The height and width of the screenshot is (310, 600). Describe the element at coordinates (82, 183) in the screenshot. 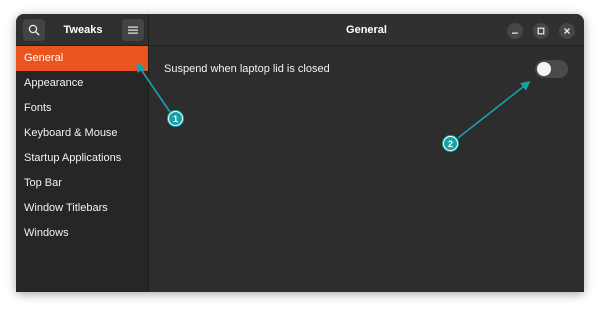

I see `sidebar-item-top-bar: Top Bar` at that location.